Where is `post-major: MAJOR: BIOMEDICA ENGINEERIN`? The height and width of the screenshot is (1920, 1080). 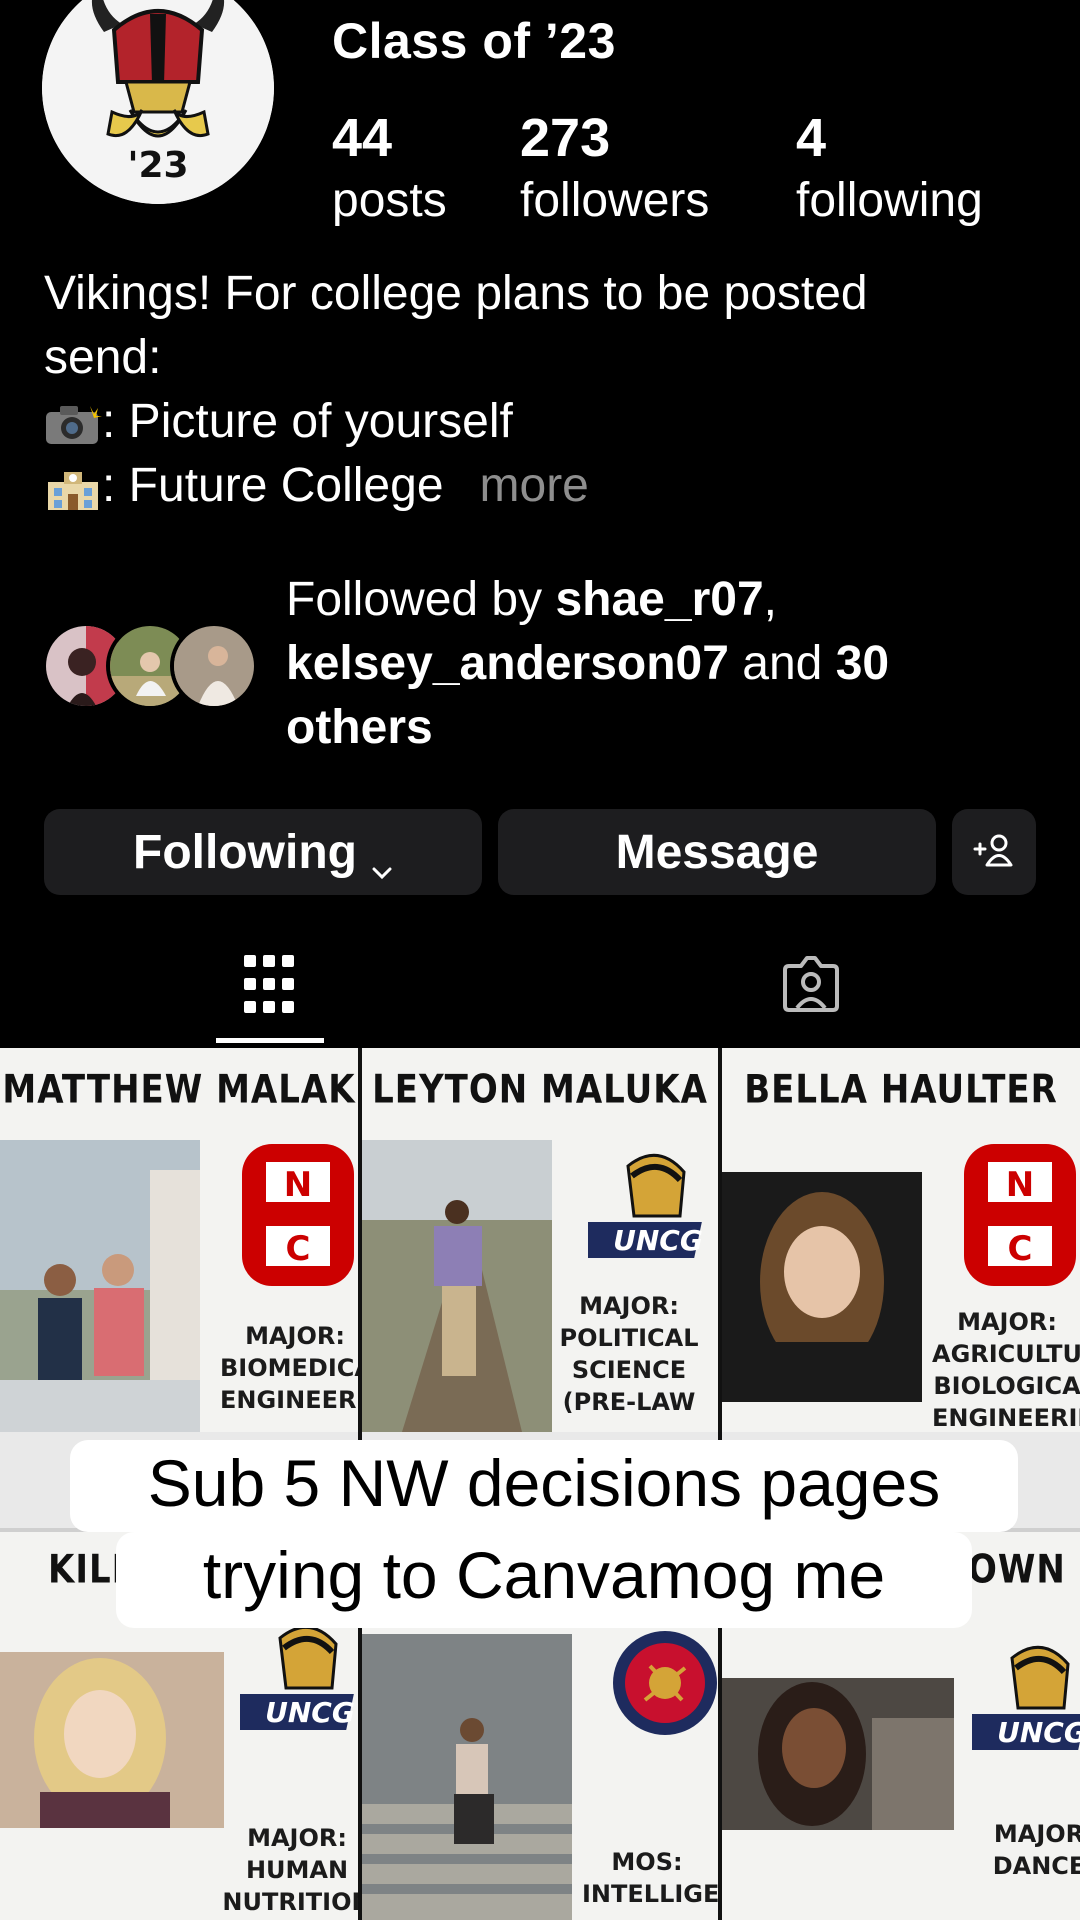 post-major: MAJOR: BIOMEDICA ENGINEERIN is located at coordinates (289, 1368).